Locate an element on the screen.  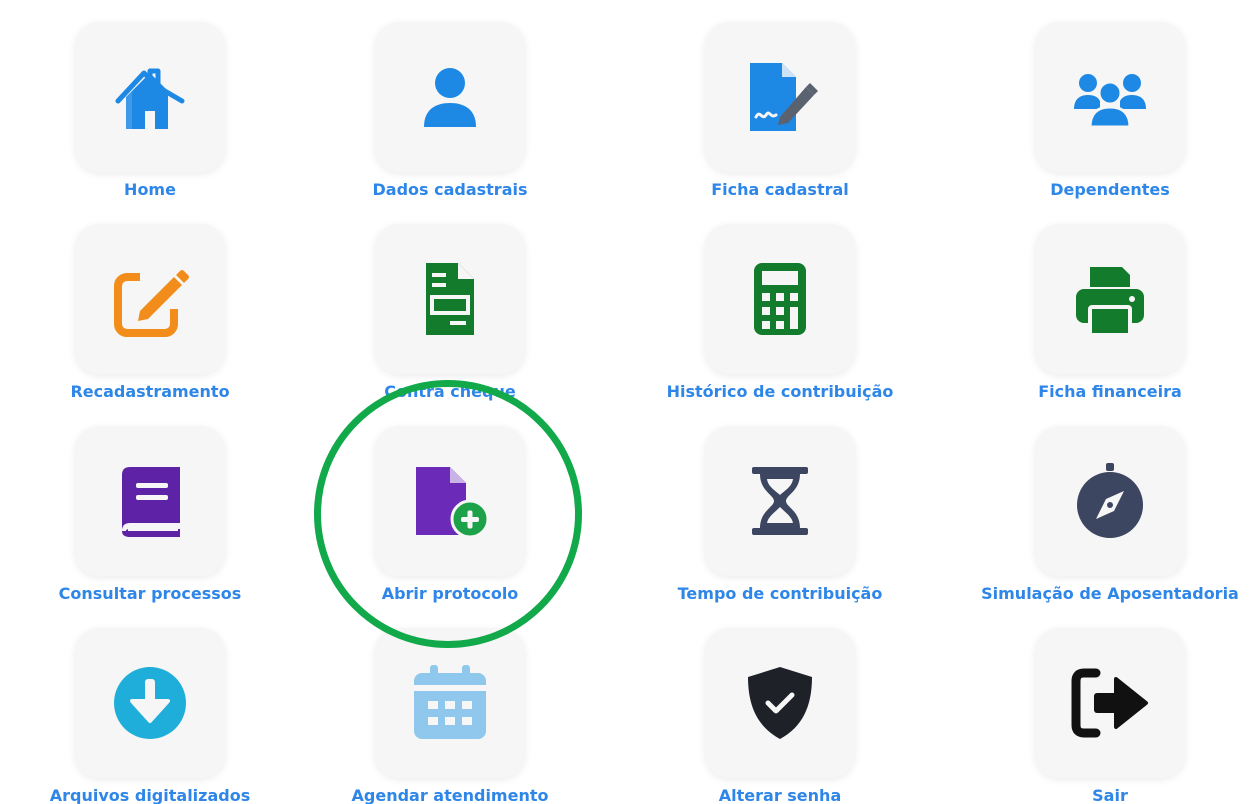
menu-item-label: Consultar processos is located at coordinates (150, 593).